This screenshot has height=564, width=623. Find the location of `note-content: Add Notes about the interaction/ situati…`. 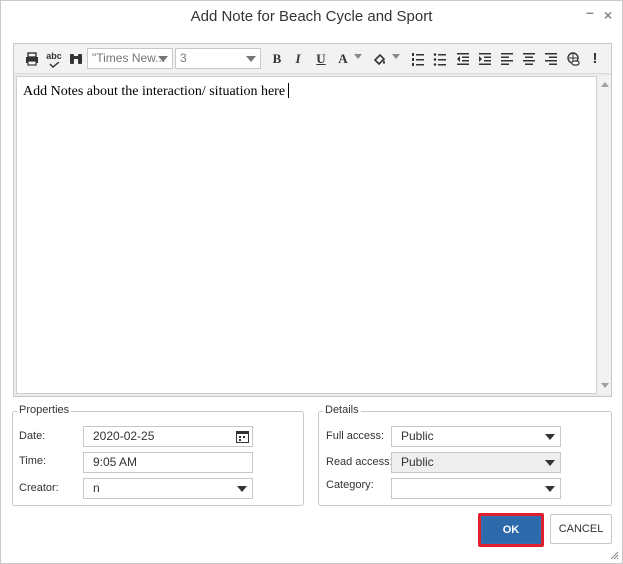

note-content: Add Notes about the interaction/ situati… is located at coordinates (154, 91).